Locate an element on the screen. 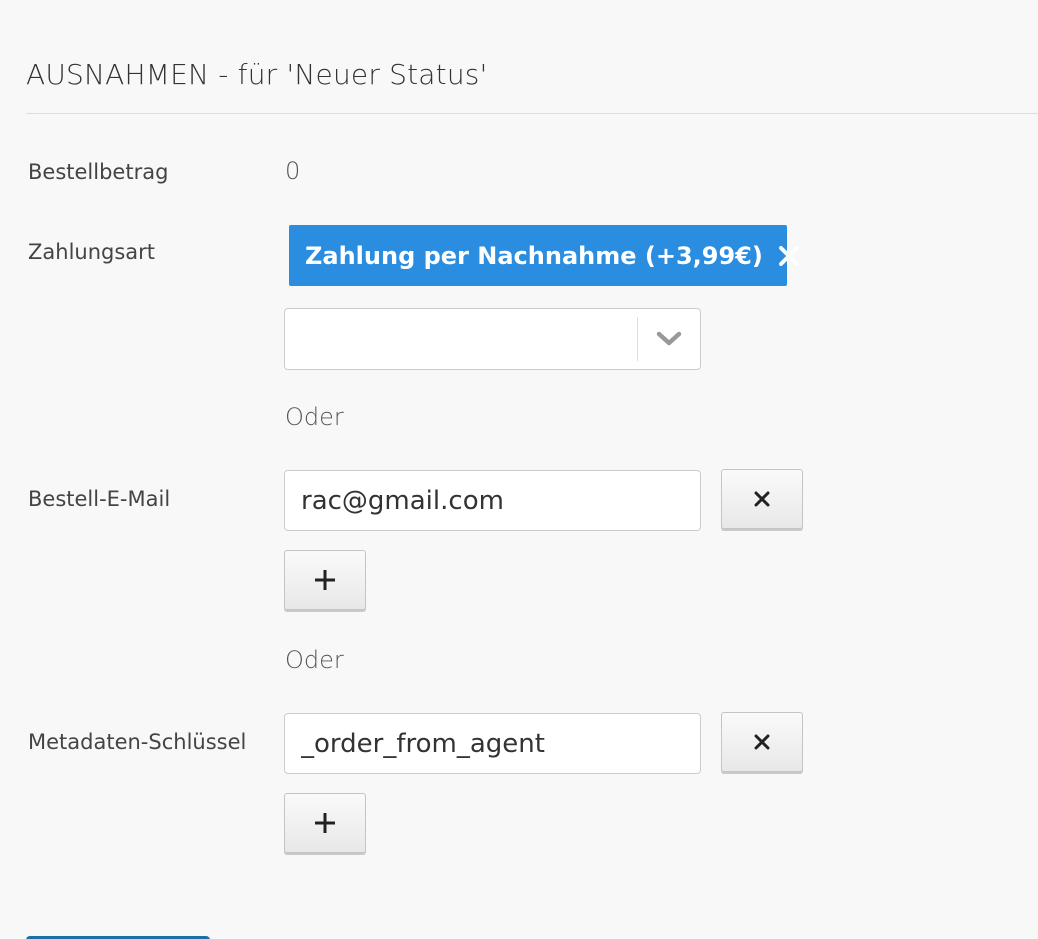  order-email-remove-button is located at coordinates (762, 499).